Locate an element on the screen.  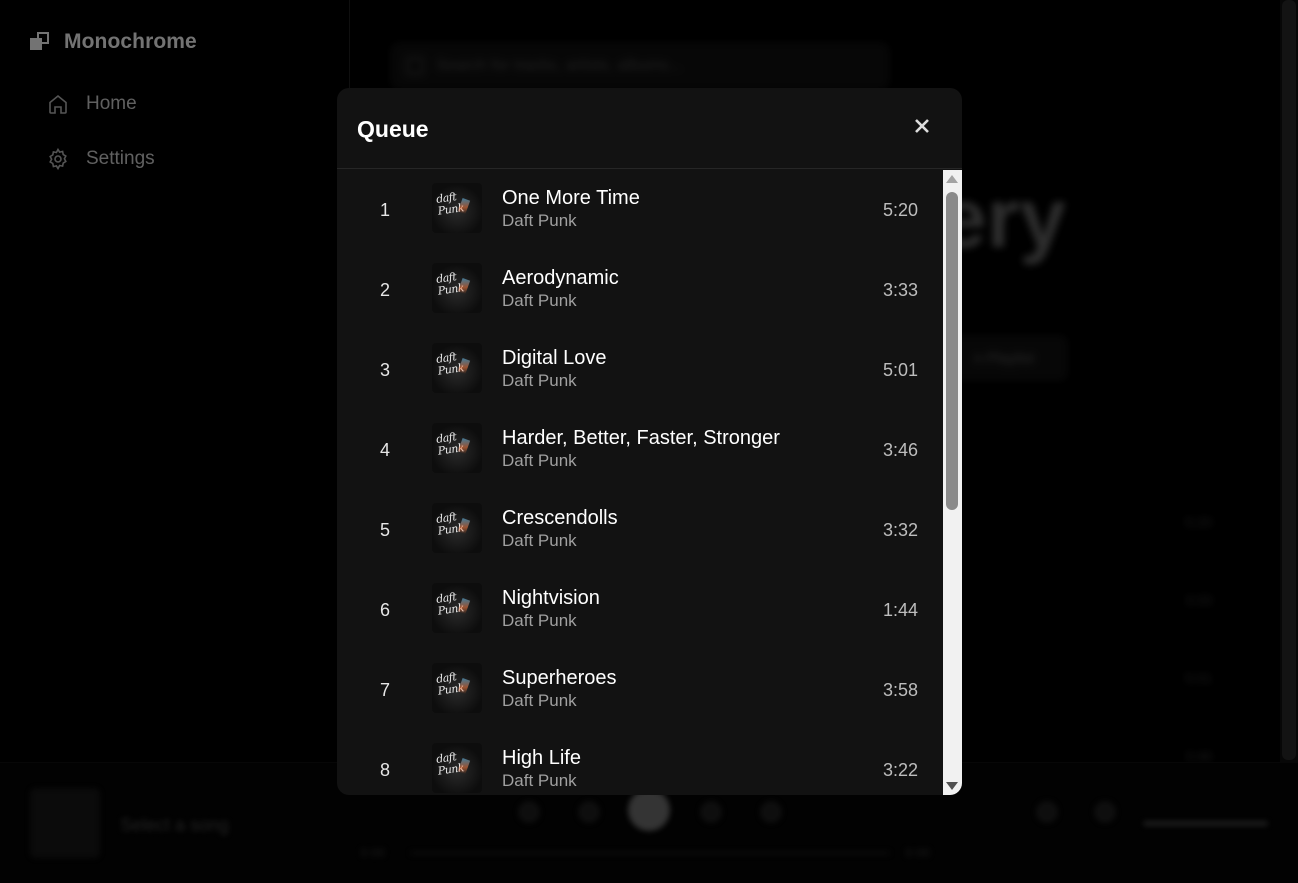
track-title: Superheroes is located at coordinates (559, 678).